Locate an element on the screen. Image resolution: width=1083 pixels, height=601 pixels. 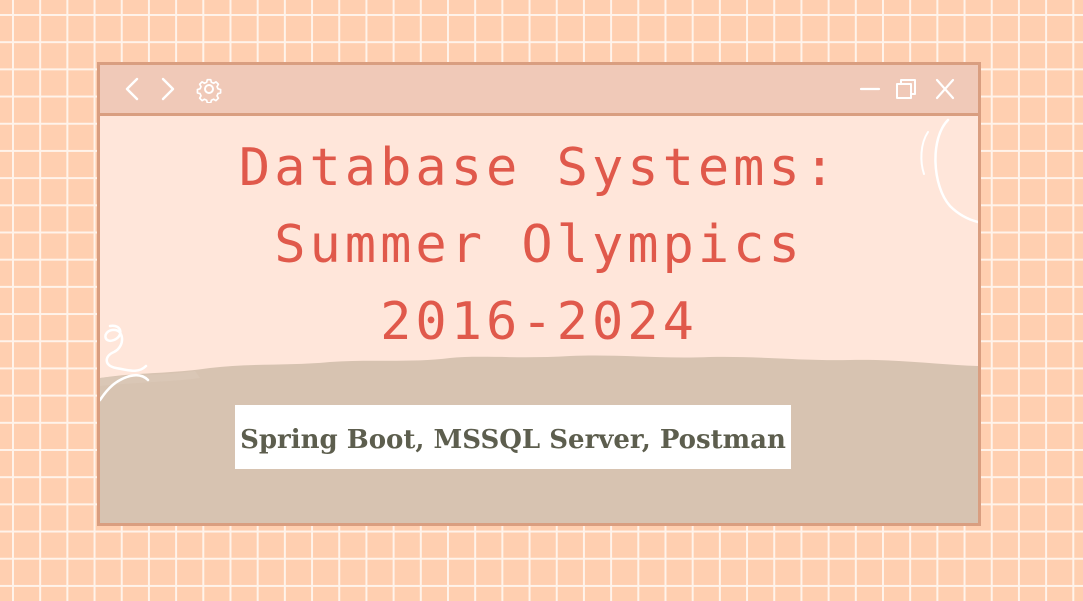
subtitle-box: Spring Boot, MSSQL Server, Postman is located at coordinates (513, 437).